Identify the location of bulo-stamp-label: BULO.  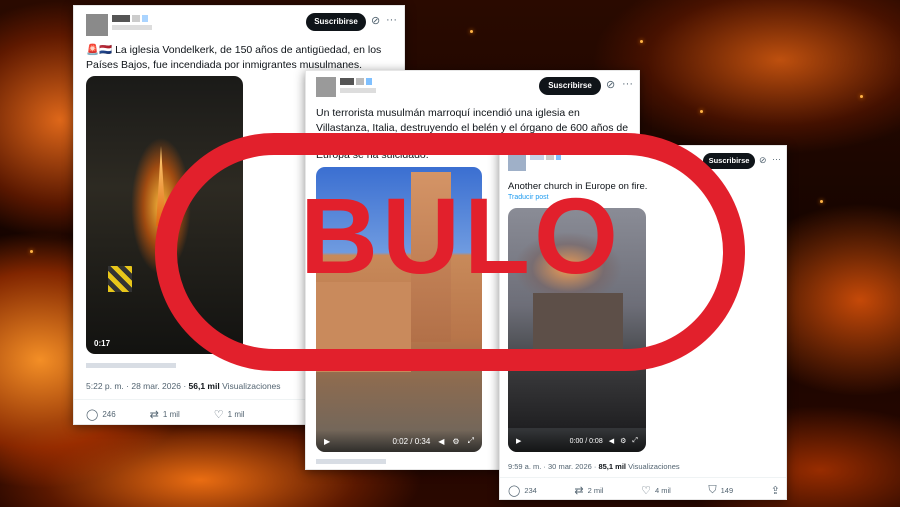
(461, 235).